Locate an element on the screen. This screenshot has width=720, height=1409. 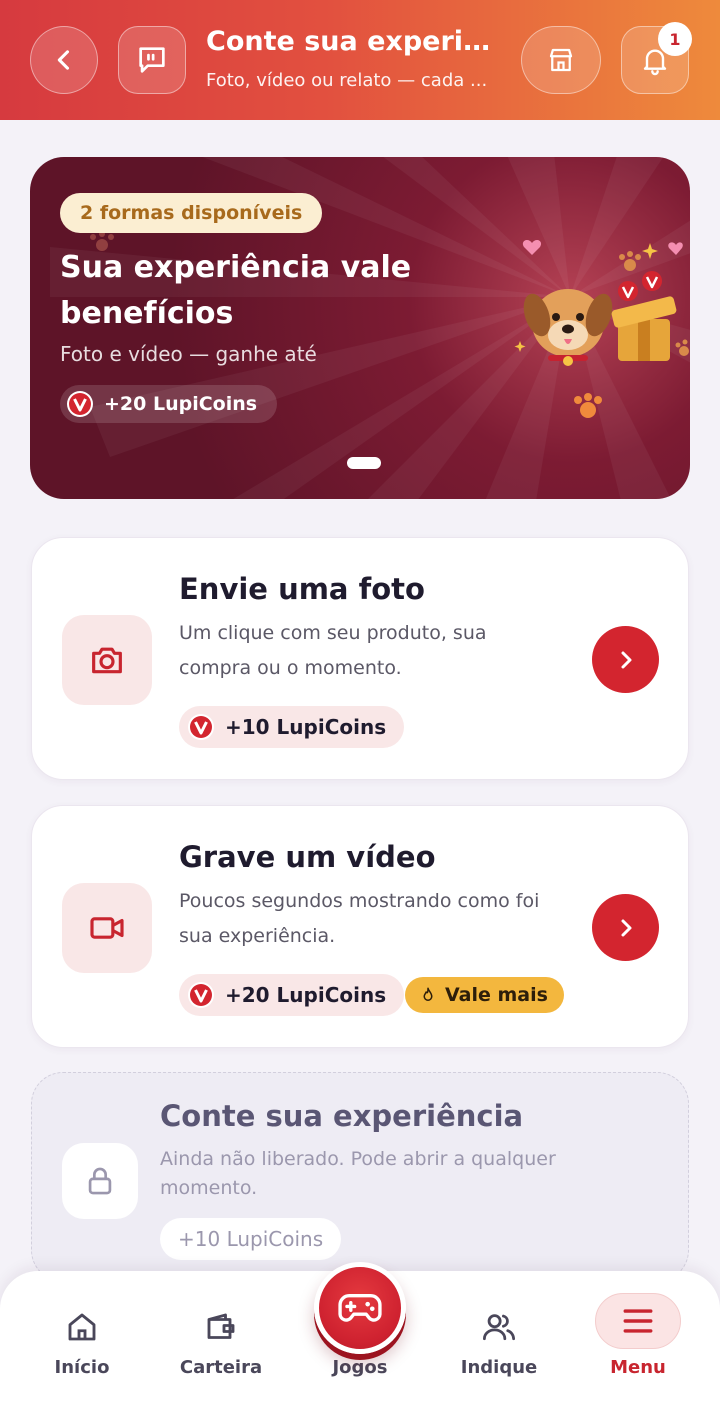
nav-item-indique: Indique is located at coordinates (499, 1340).